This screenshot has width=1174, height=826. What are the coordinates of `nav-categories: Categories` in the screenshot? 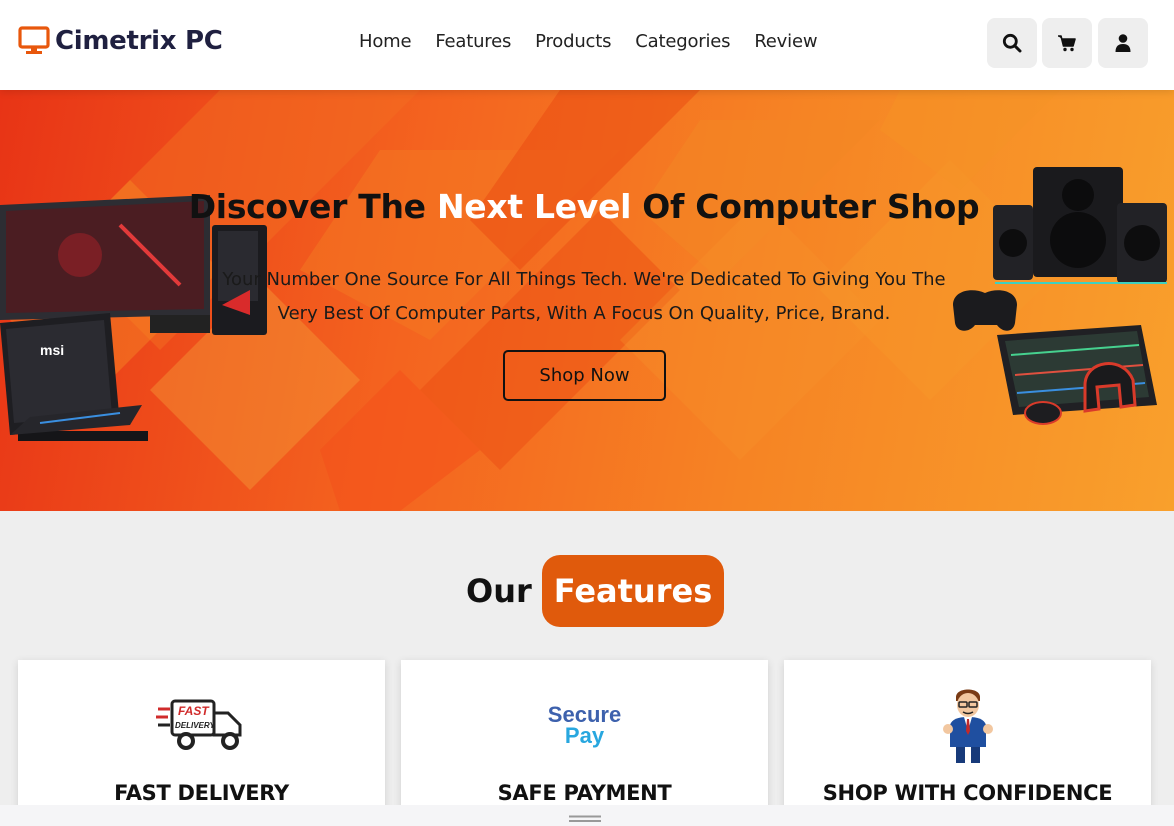 It's located at (682, 41).